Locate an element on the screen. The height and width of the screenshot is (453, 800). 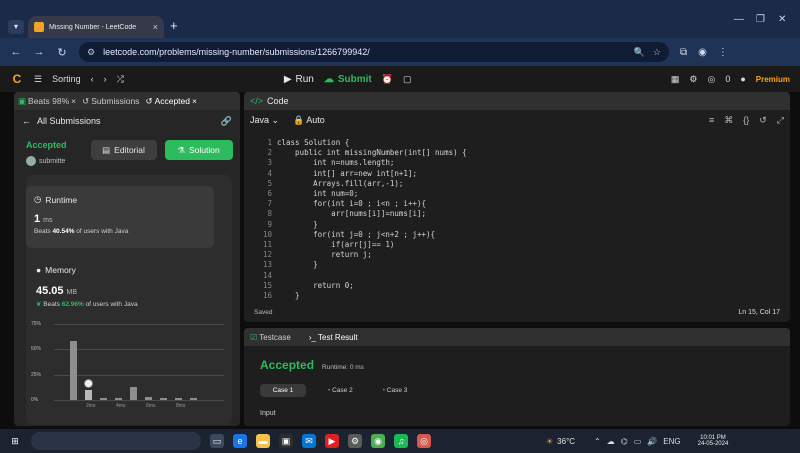
link-icon: 🔗 is located at coordinates (226, 121).